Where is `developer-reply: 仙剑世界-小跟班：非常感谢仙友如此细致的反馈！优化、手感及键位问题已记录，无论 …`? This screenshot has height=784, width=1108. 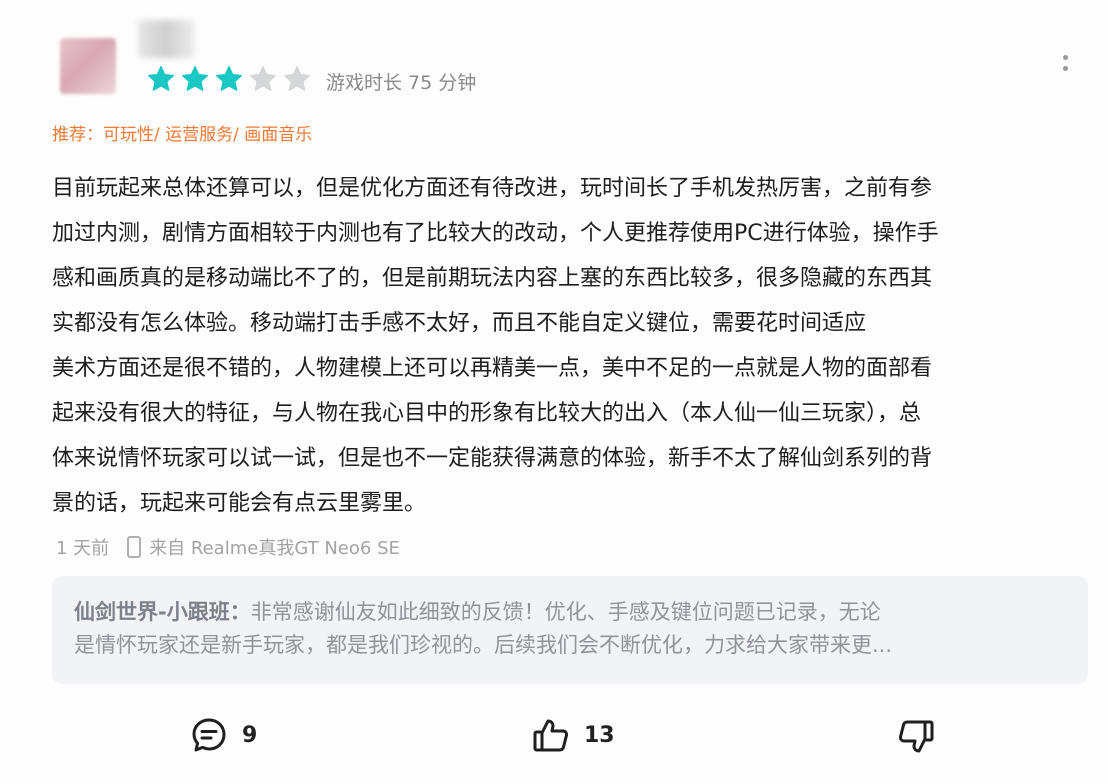 developer-reply: 仙剑世界-小跟班：非常感谢仙友如此细致的反馈！优化、手感及键位问题已记录，无论 … is located at coordinates (570, 630).